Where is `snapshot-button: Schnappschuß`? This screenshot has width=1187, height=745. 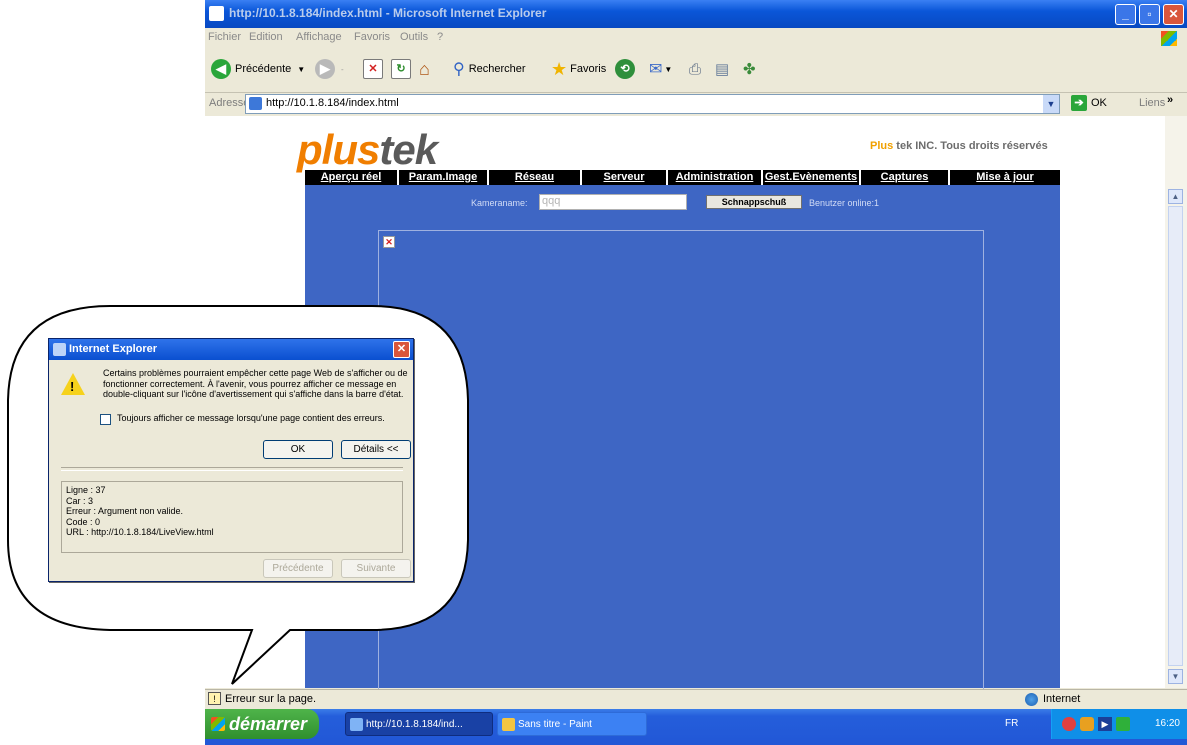 snapshot-button: Schnappschuß is located at coordinates (754, 202).